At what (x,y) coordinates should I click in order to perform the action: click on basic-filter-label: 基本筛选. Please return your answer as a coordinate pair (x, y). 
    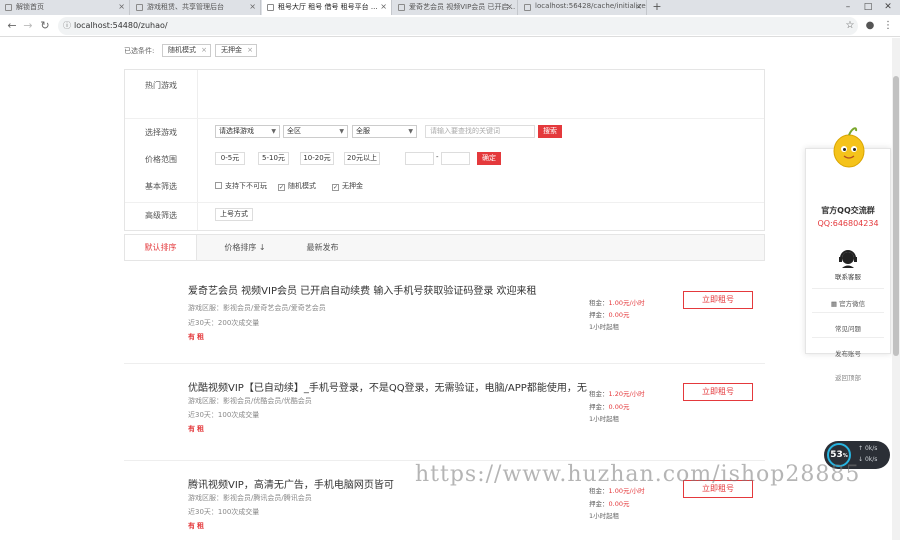
    Looking at the image, I should click on (161, 186).